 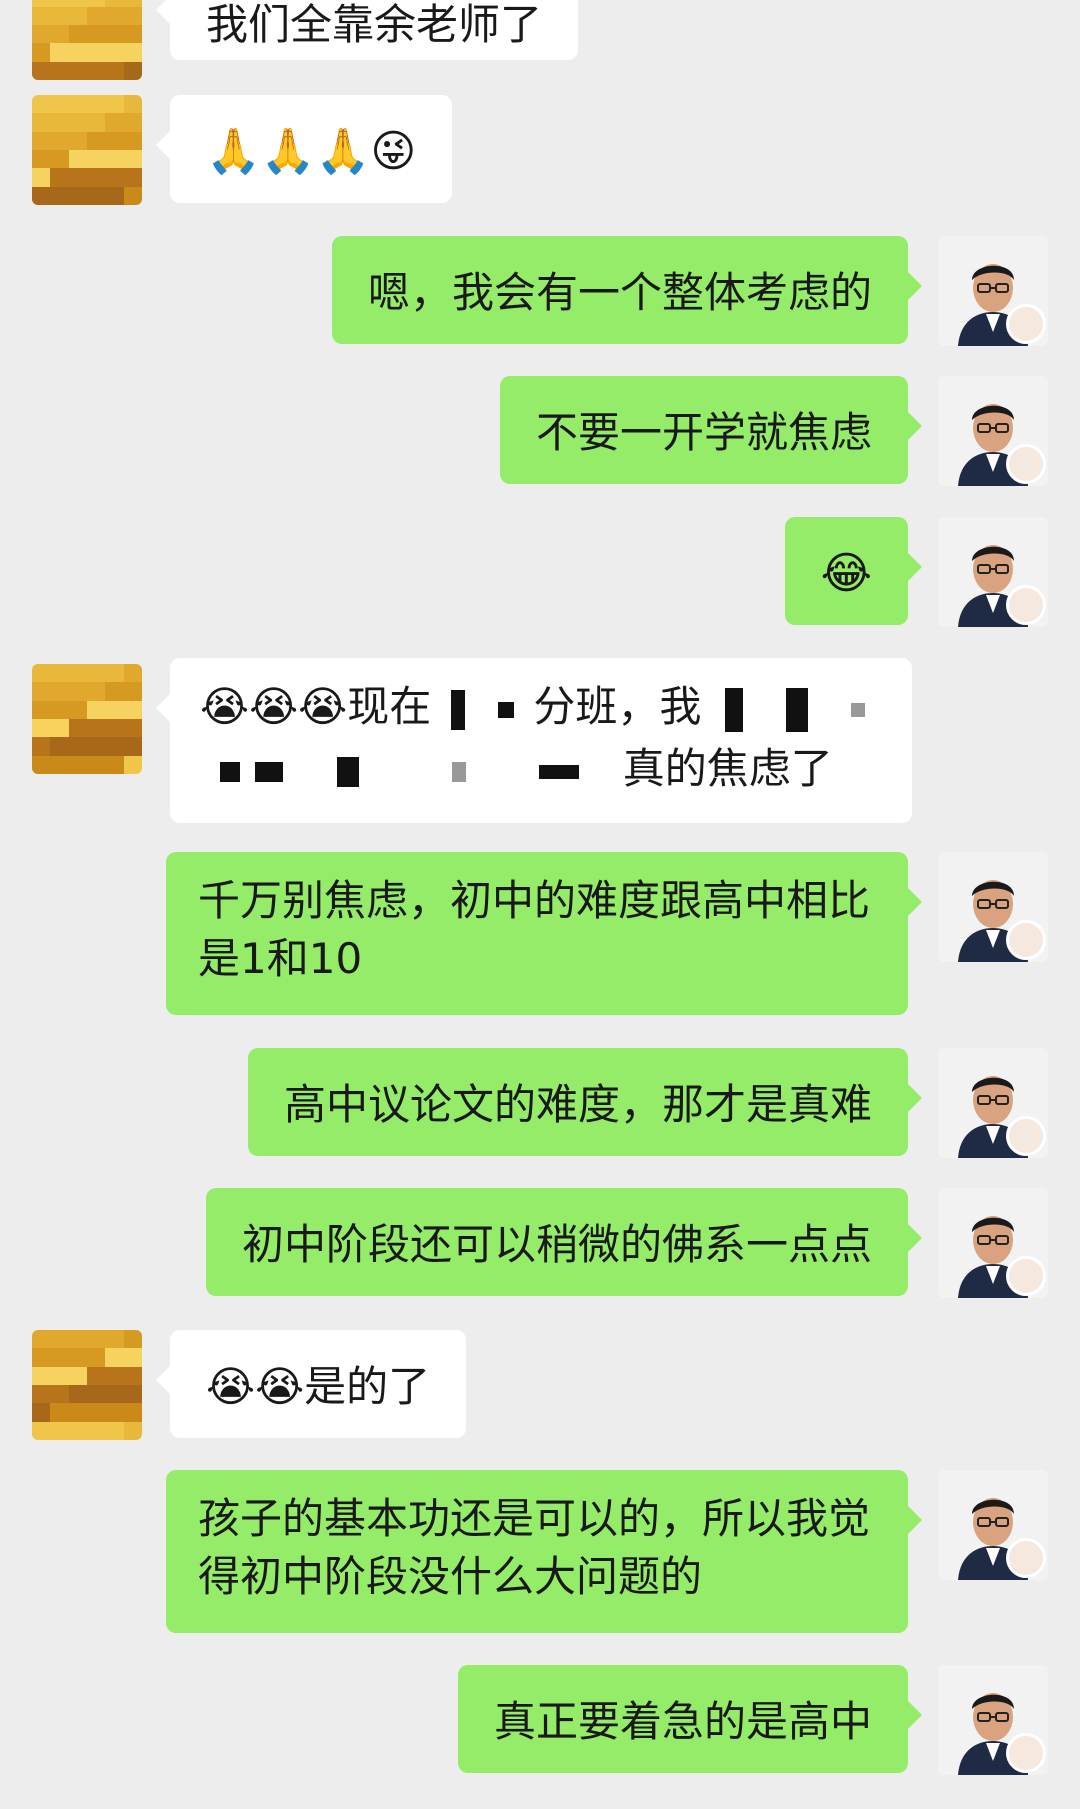 What do you see at coordinates (617, 706) in the screenshot?
I see `message-text: 分班，我` at bounding box center [617, 706].